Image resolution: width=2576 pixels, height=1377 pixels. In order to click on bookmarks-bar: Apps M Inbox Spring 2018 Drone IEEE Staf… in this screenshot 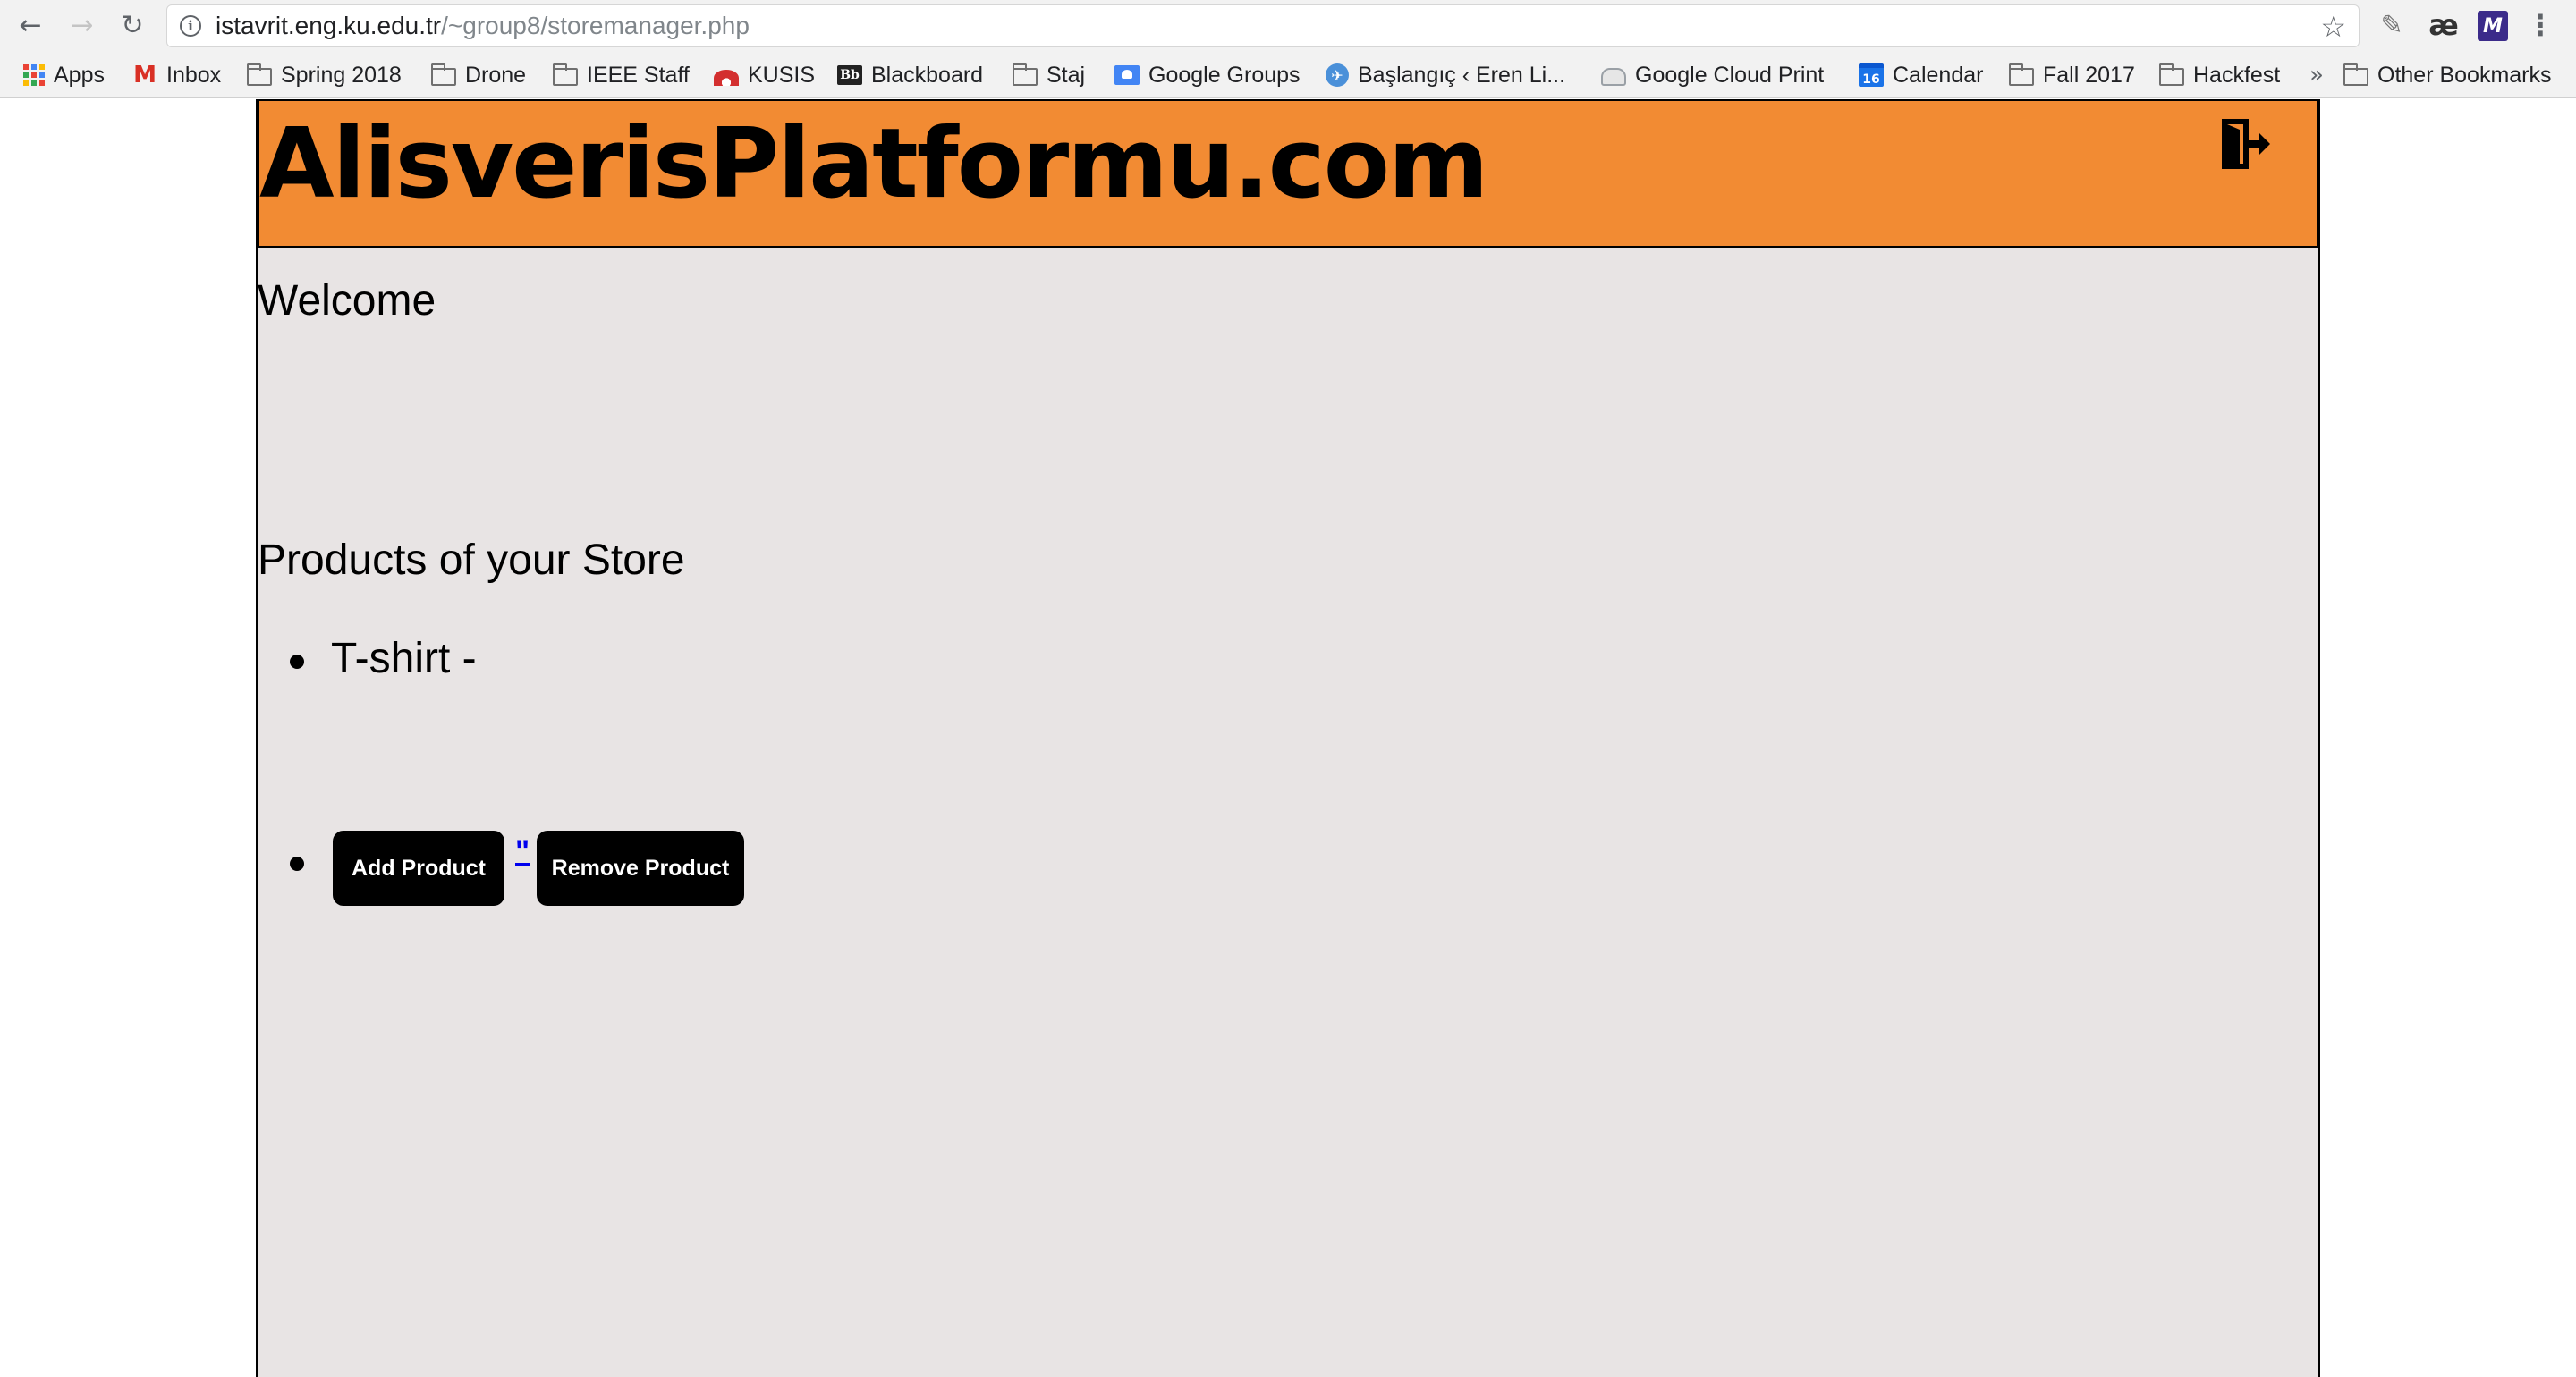, I will do `click(1288, 75)`.